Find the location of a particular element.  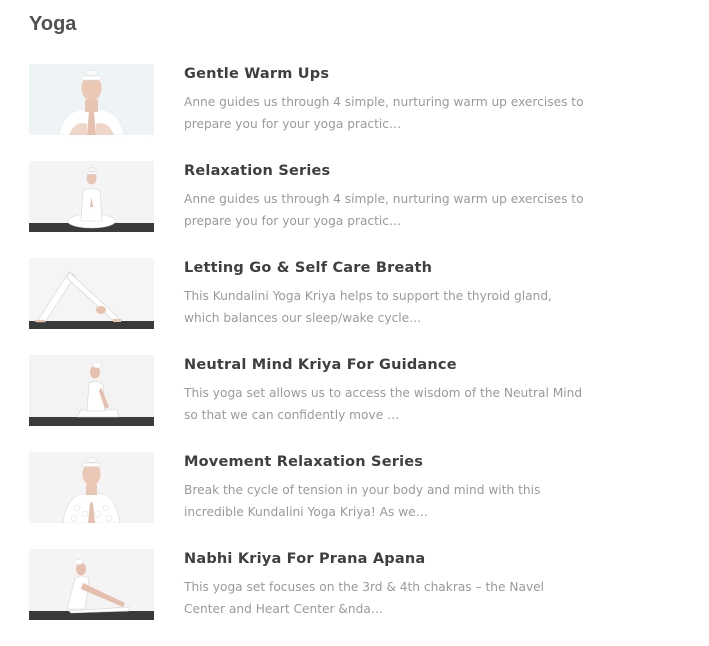

video-title: Gentle Warm Ups is located at coordinates (384, 74).